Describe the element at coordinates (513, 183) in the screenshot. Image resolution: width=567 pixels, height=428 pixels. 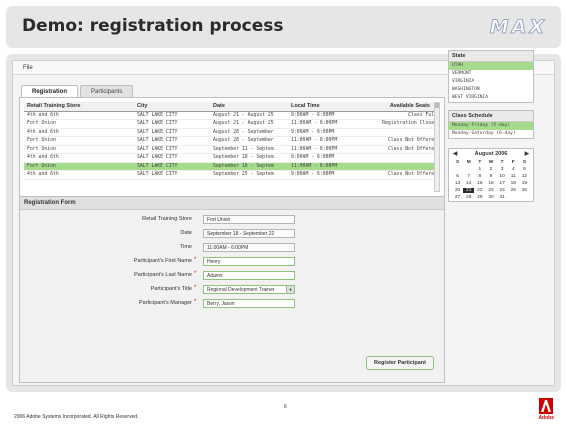
I see `calendar-day: 18` at that location.